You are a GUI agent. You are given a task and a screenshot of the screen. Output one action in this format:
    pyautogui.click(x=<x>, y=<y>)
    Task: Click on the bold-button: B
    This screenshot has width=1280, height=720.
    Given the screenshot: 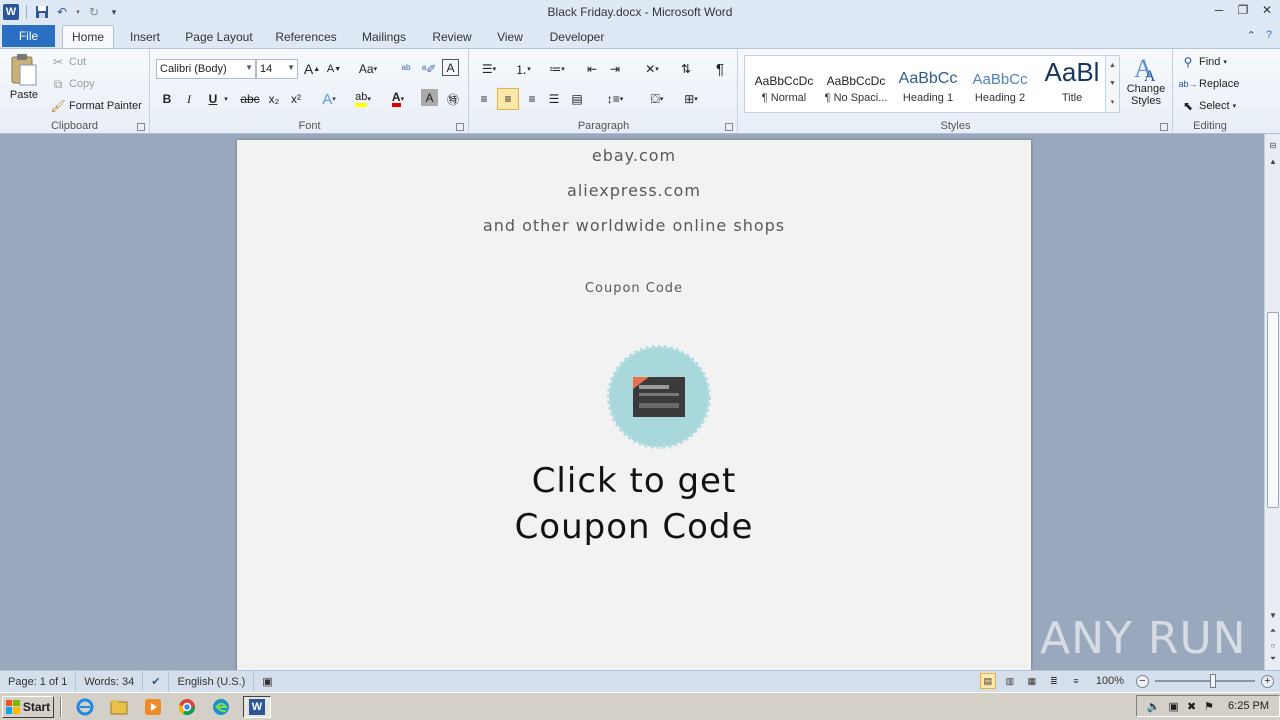 What is the action you would take?
    pyautogui.click(x=167, y=99)
    